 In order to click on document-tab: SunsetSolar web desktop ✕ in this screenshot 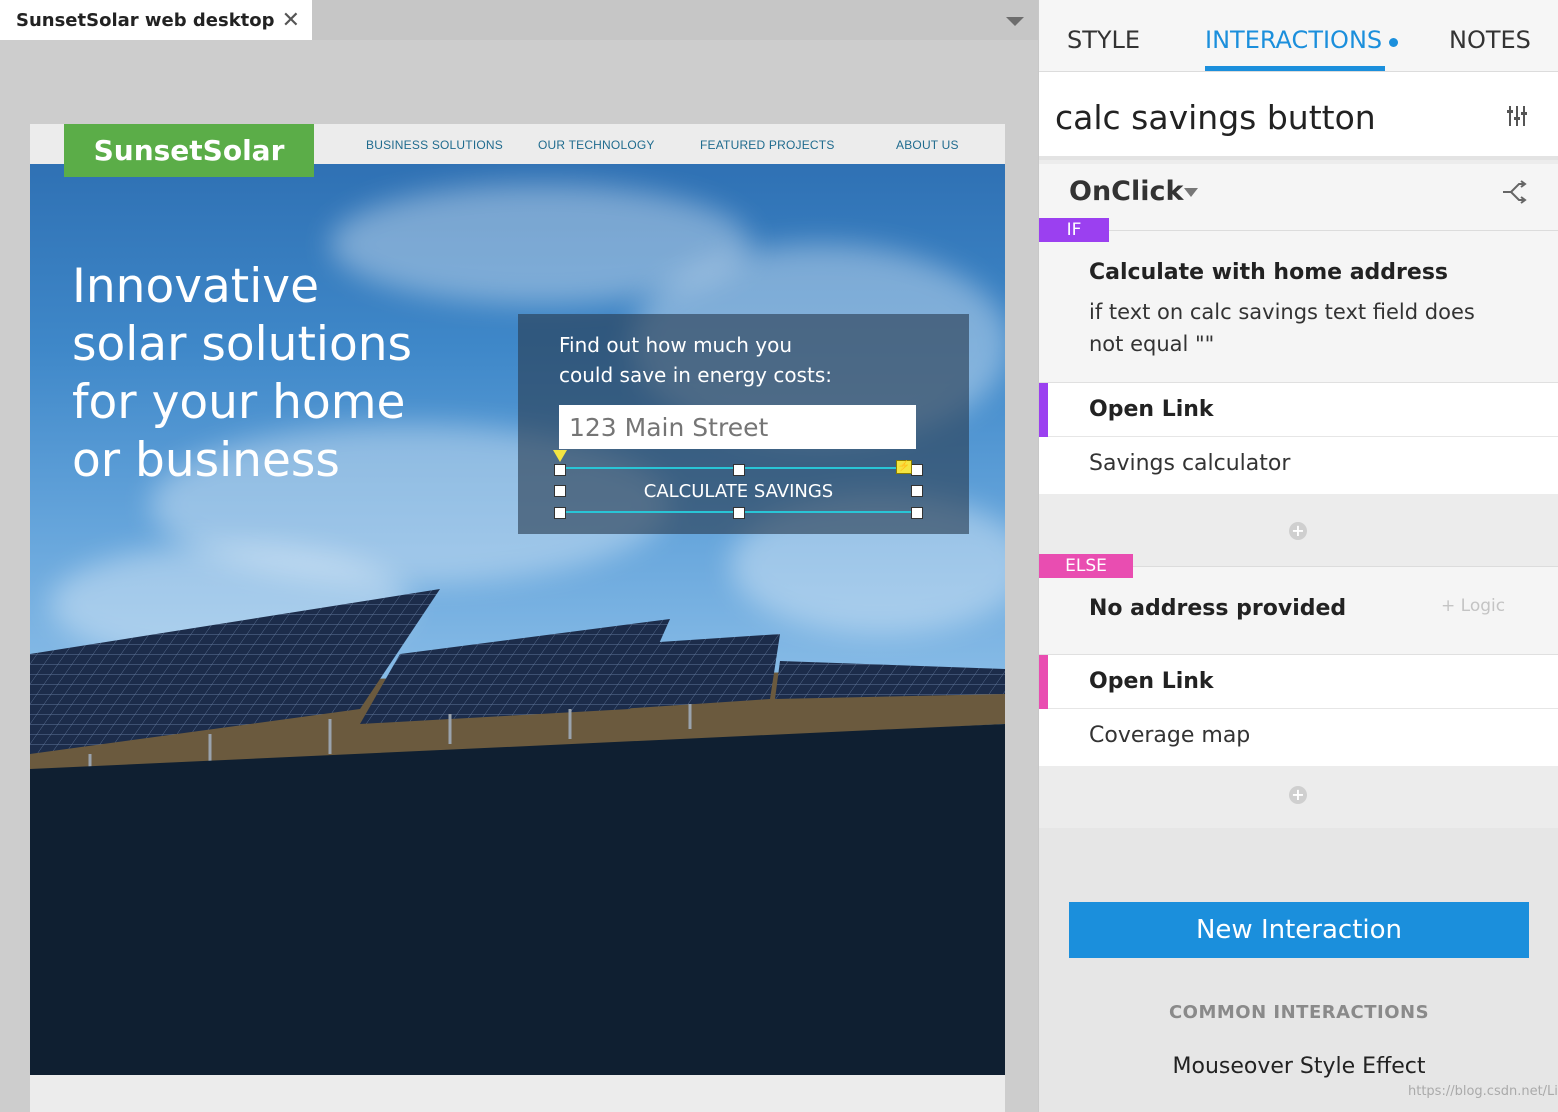, I will do `click(156, 20)`.